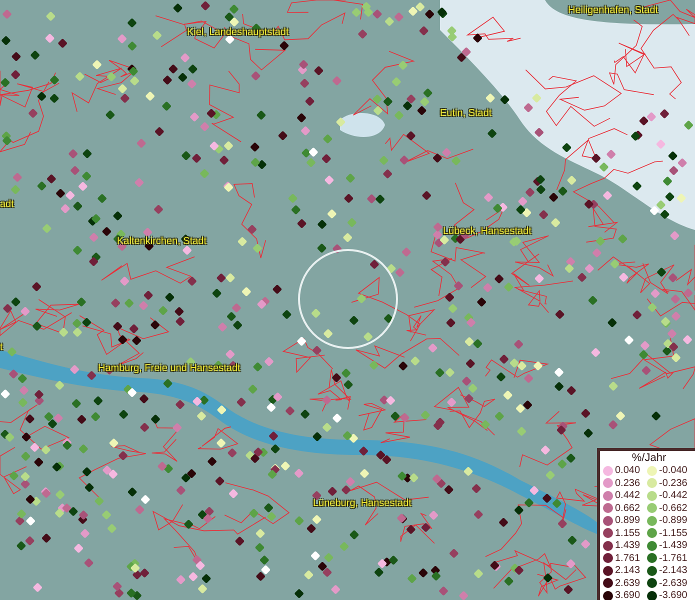 This screenshot has height=600, width=695. Describe the element at coordinates (673, 570) in the screenshot. I see `legend-value: -2.143` at that location.